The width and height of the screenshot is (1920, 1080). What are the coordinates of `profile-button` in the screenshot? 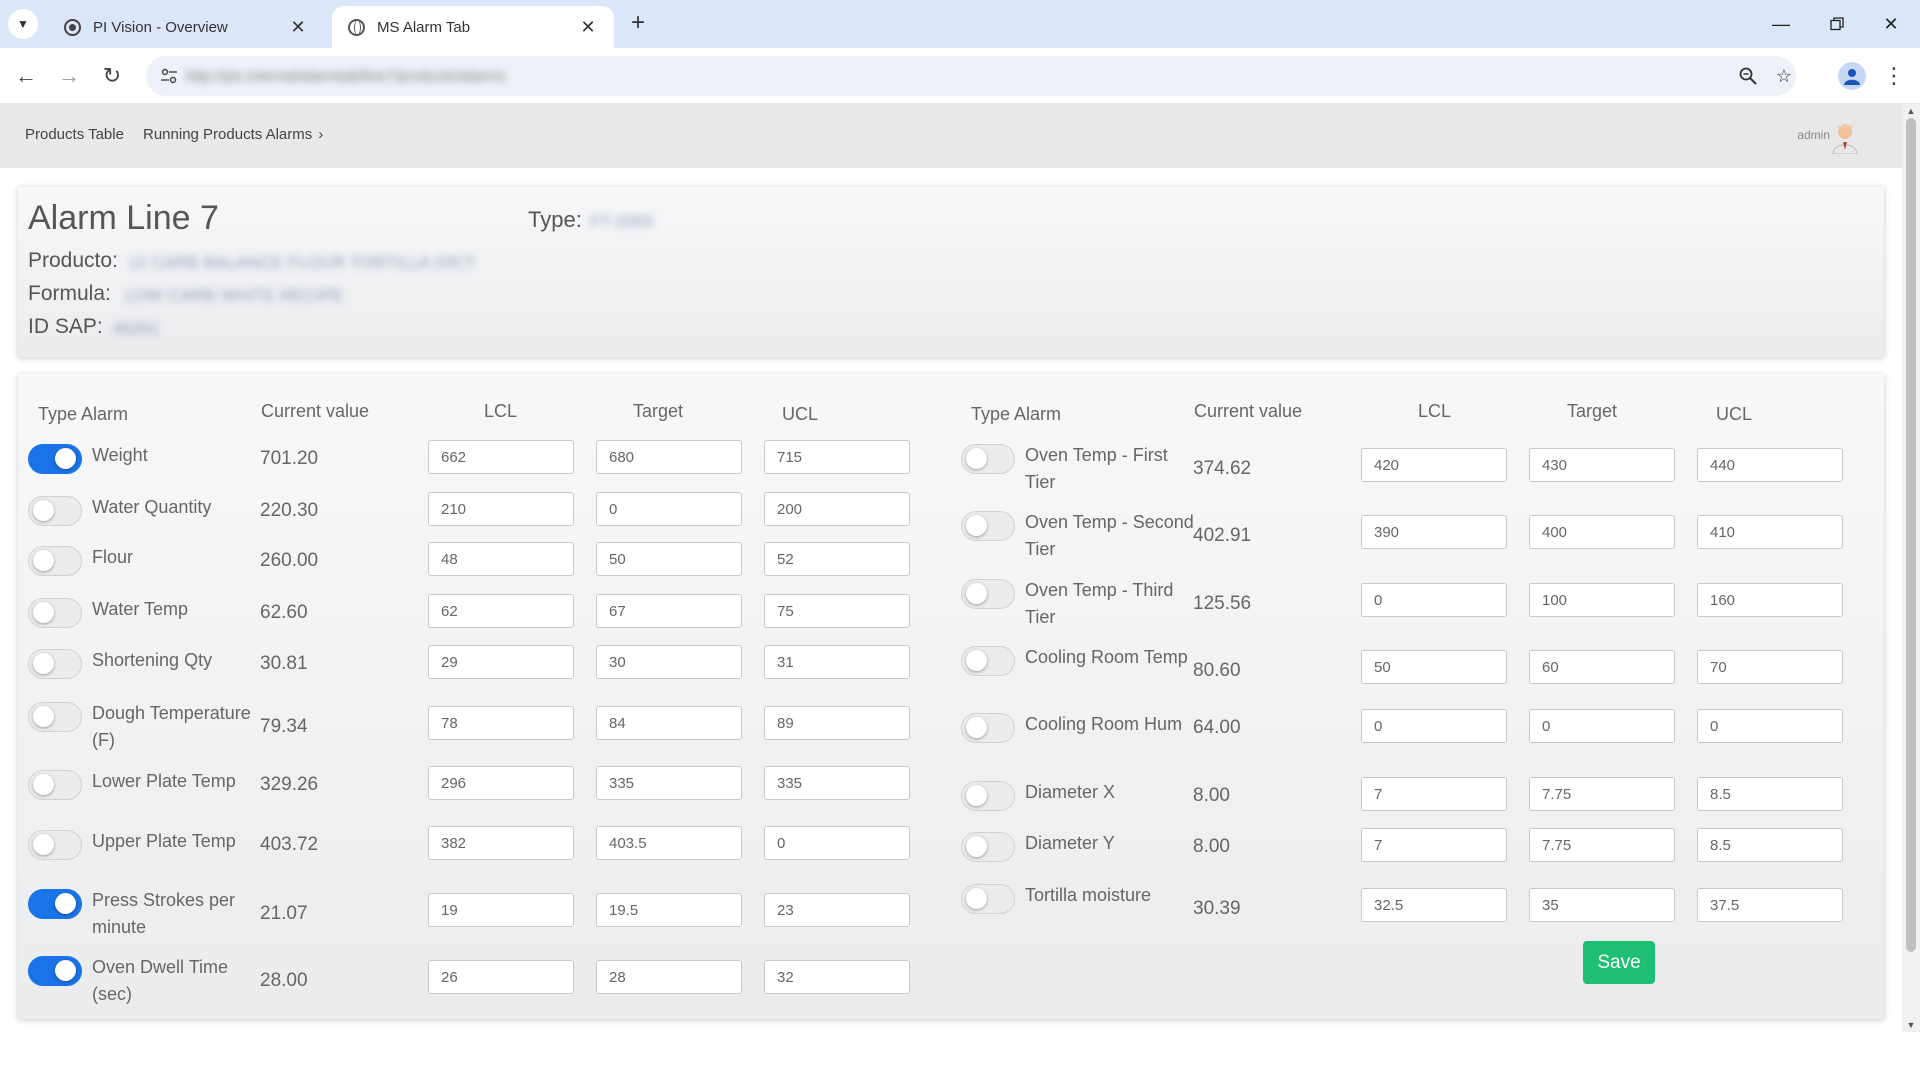 It's located at (1852, 76).